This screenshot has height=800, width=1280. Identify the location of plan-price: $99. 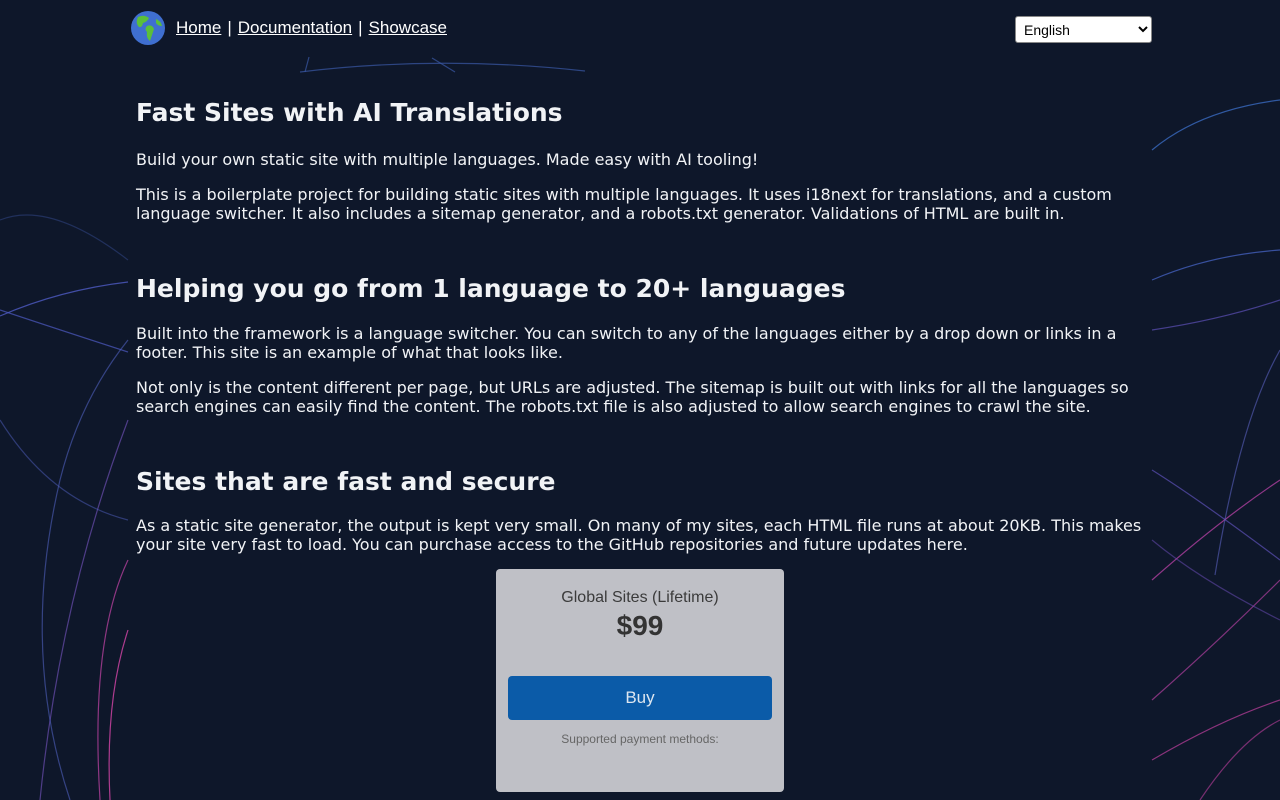
(640, 625).